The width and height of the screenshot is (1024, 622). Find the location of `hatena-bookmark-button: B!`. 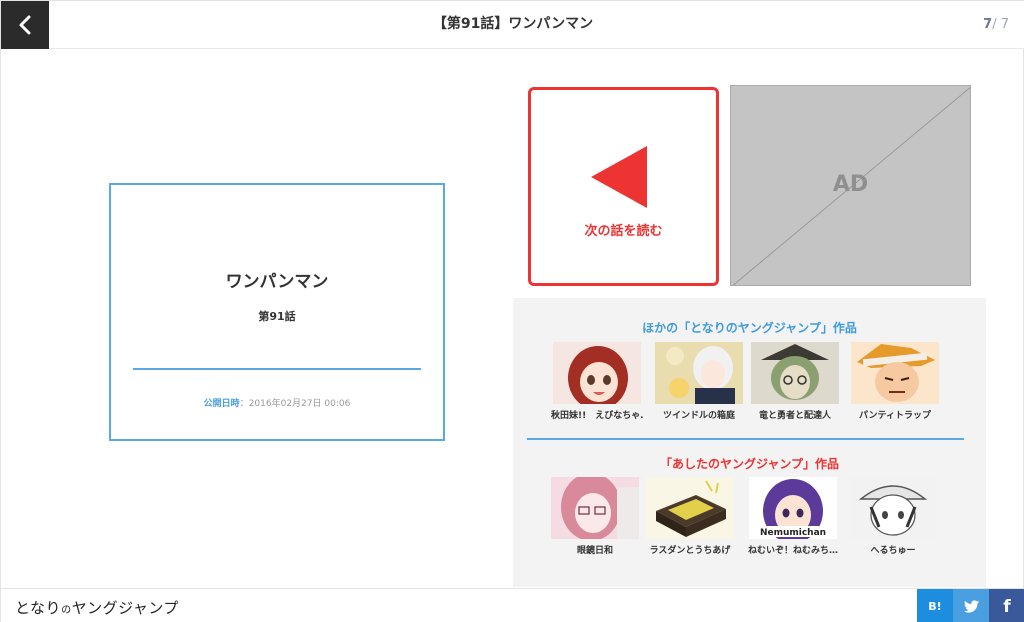

hatena-bookmark-button: B! is located at coordinates (935, 605).